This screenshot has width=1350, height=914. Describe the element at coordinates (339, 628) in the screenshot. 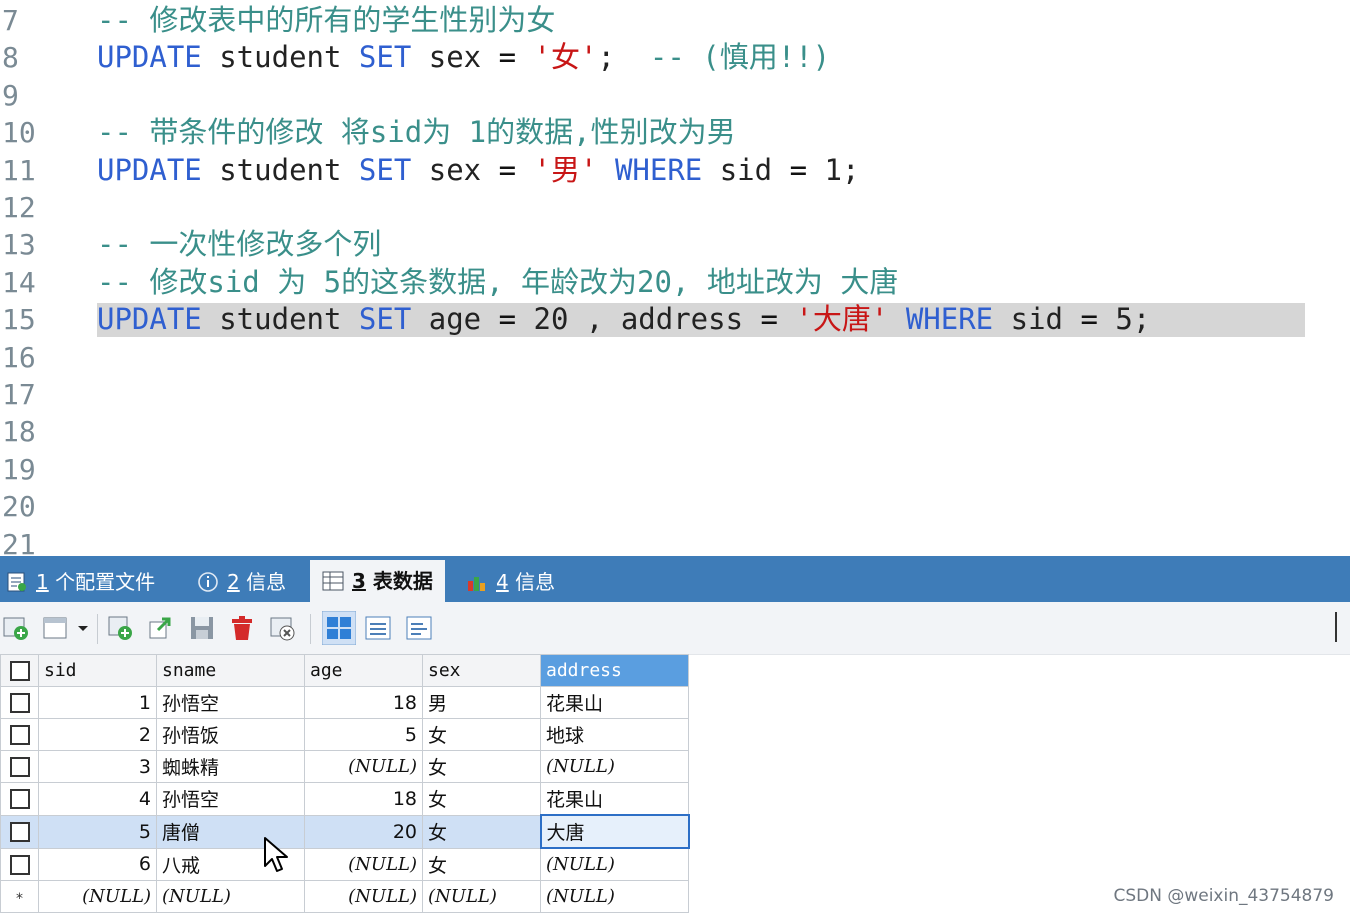

I see `grid-view-icon` at that location.